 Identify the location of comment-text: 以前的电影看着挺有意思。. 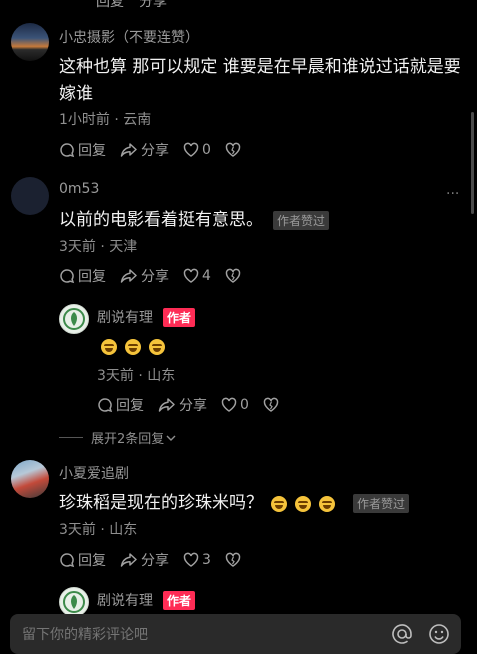
(161, 220).